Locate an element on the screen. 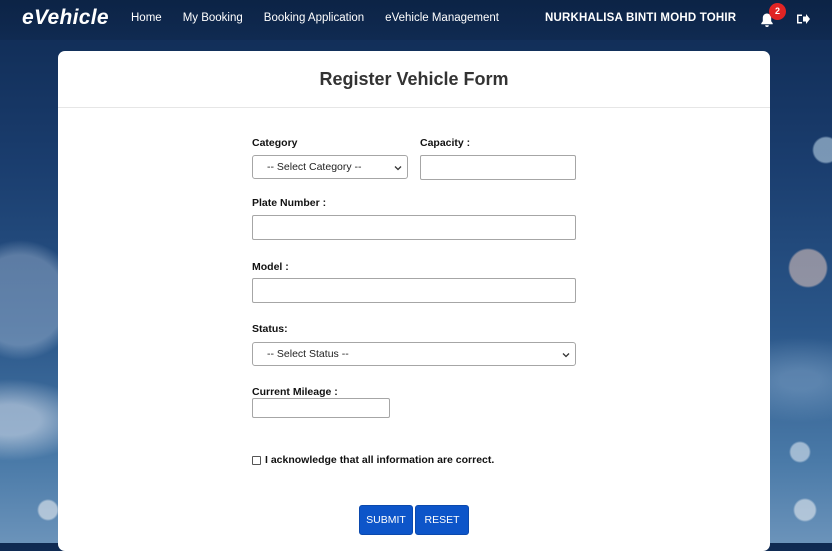 The height and width of the screenshot is (551, 832). capacity-input is located at coordinates (498, 167).